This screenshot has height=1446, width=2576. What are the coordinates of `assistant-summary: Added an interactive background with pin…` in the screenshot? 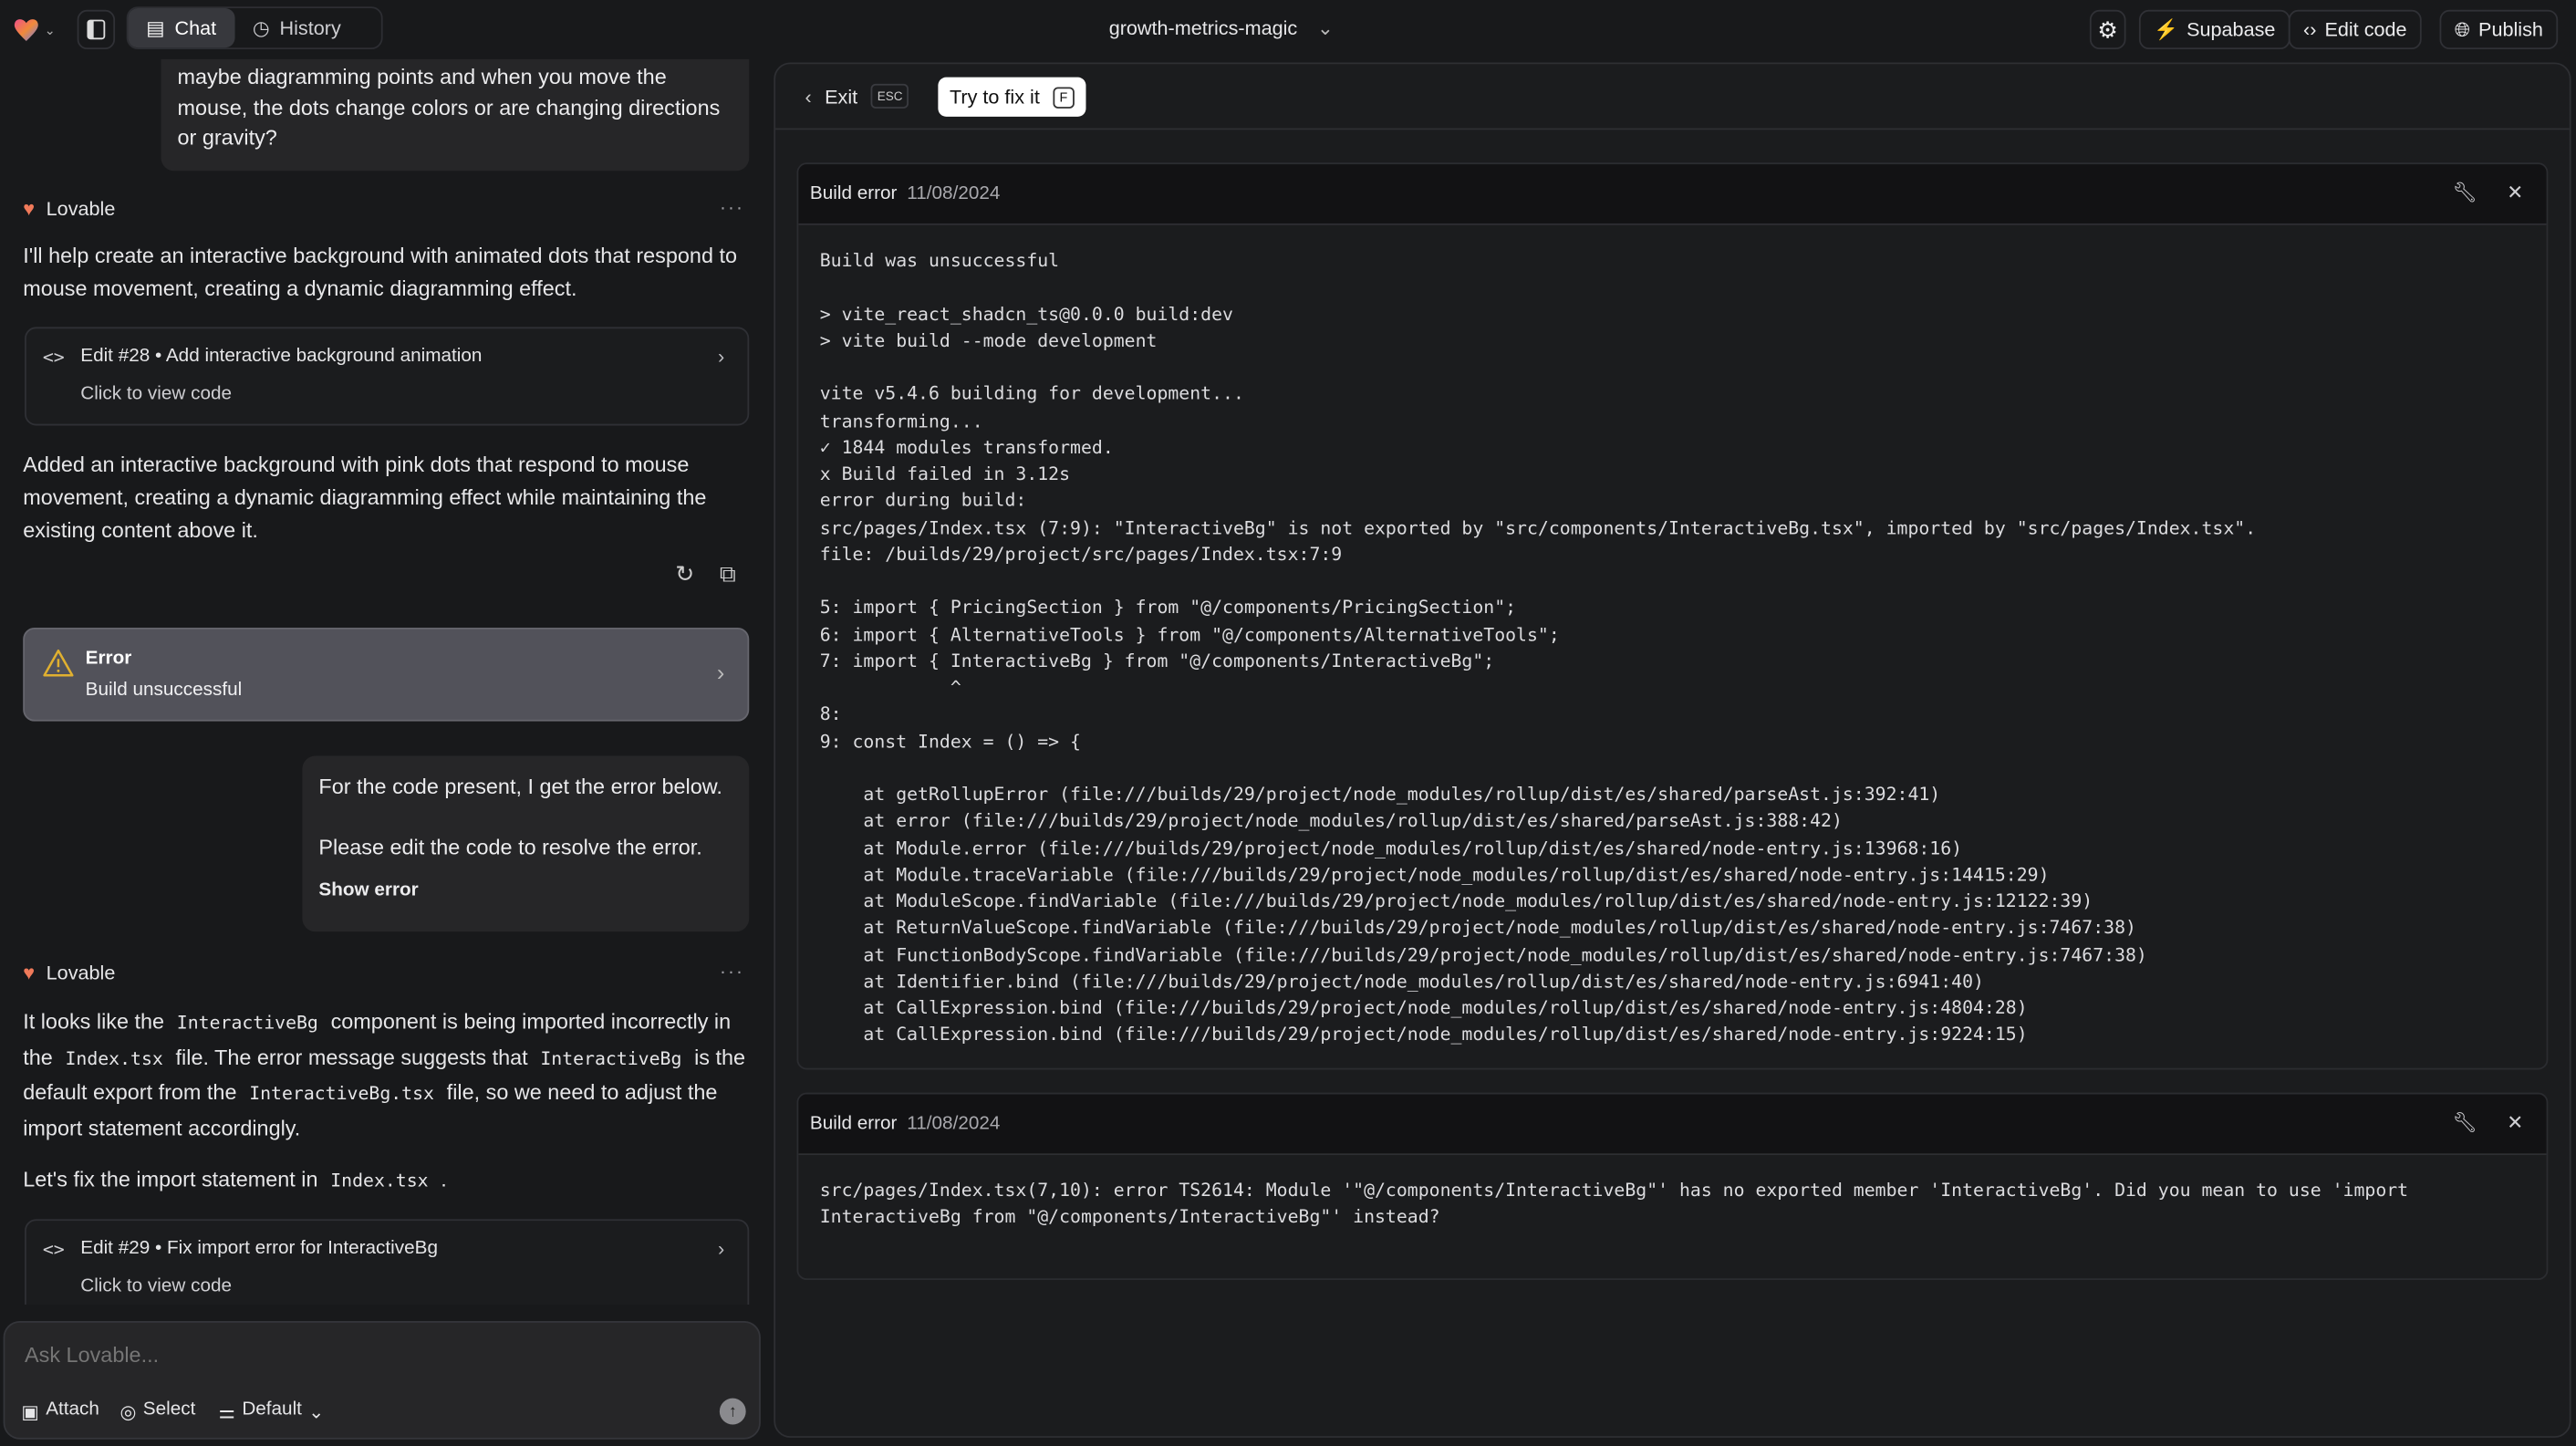 It's located at (365, 498).